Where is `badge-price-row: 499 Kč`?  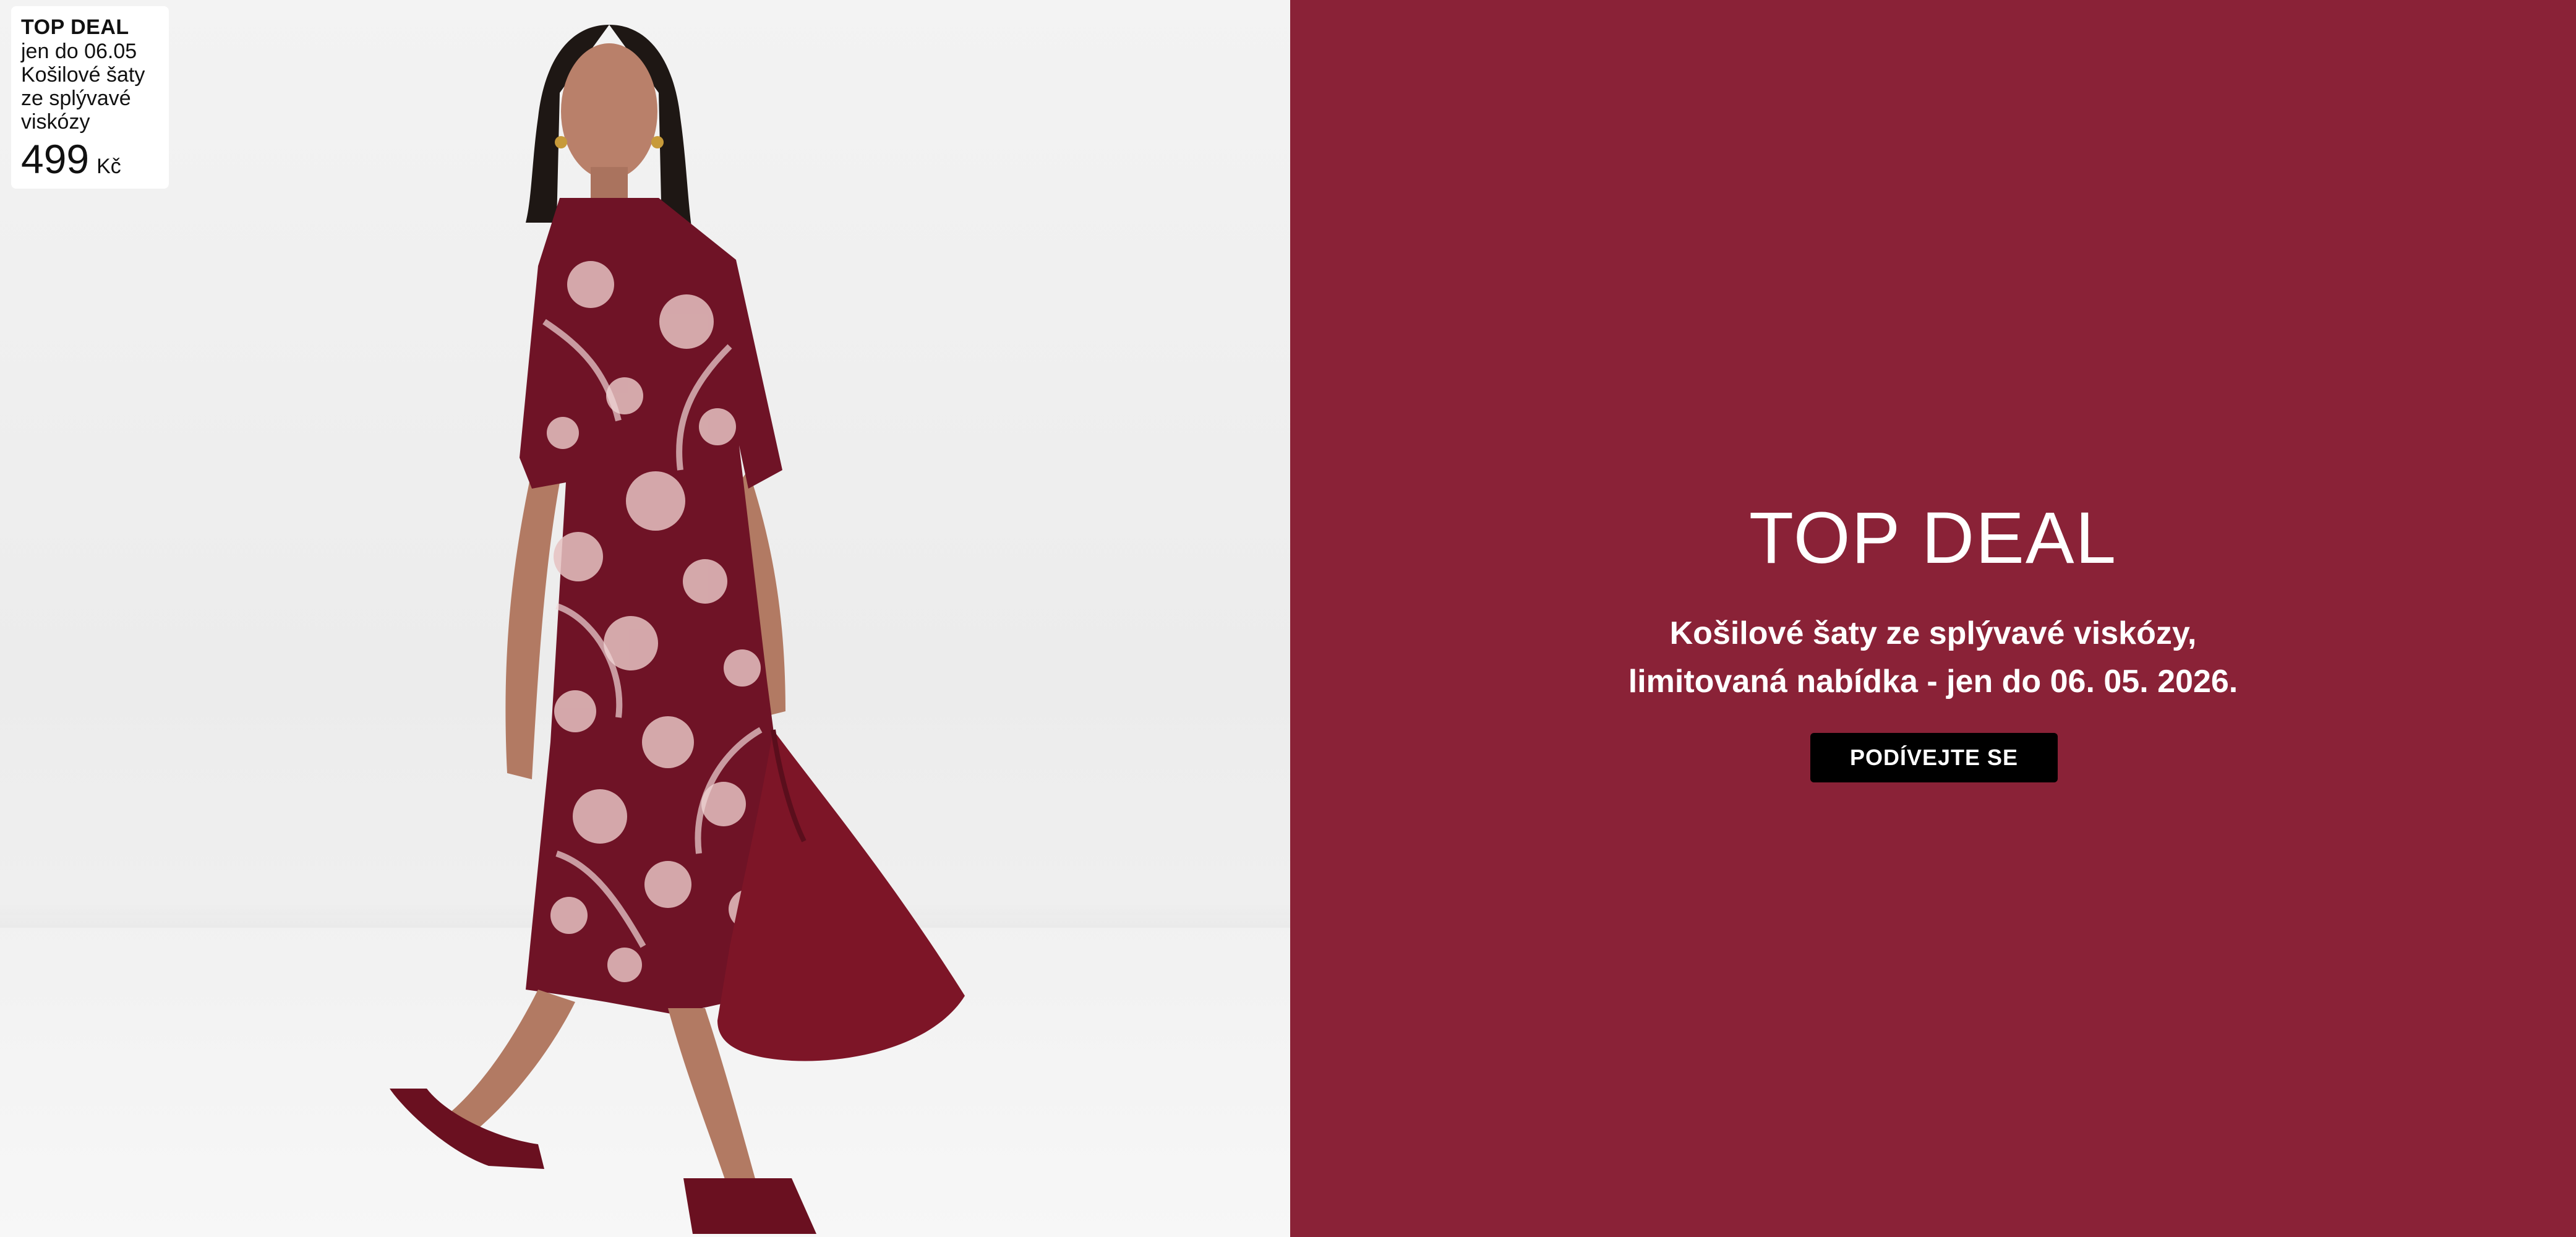 badge-price-row: 499 Kč is located at coordinates (90, 159).